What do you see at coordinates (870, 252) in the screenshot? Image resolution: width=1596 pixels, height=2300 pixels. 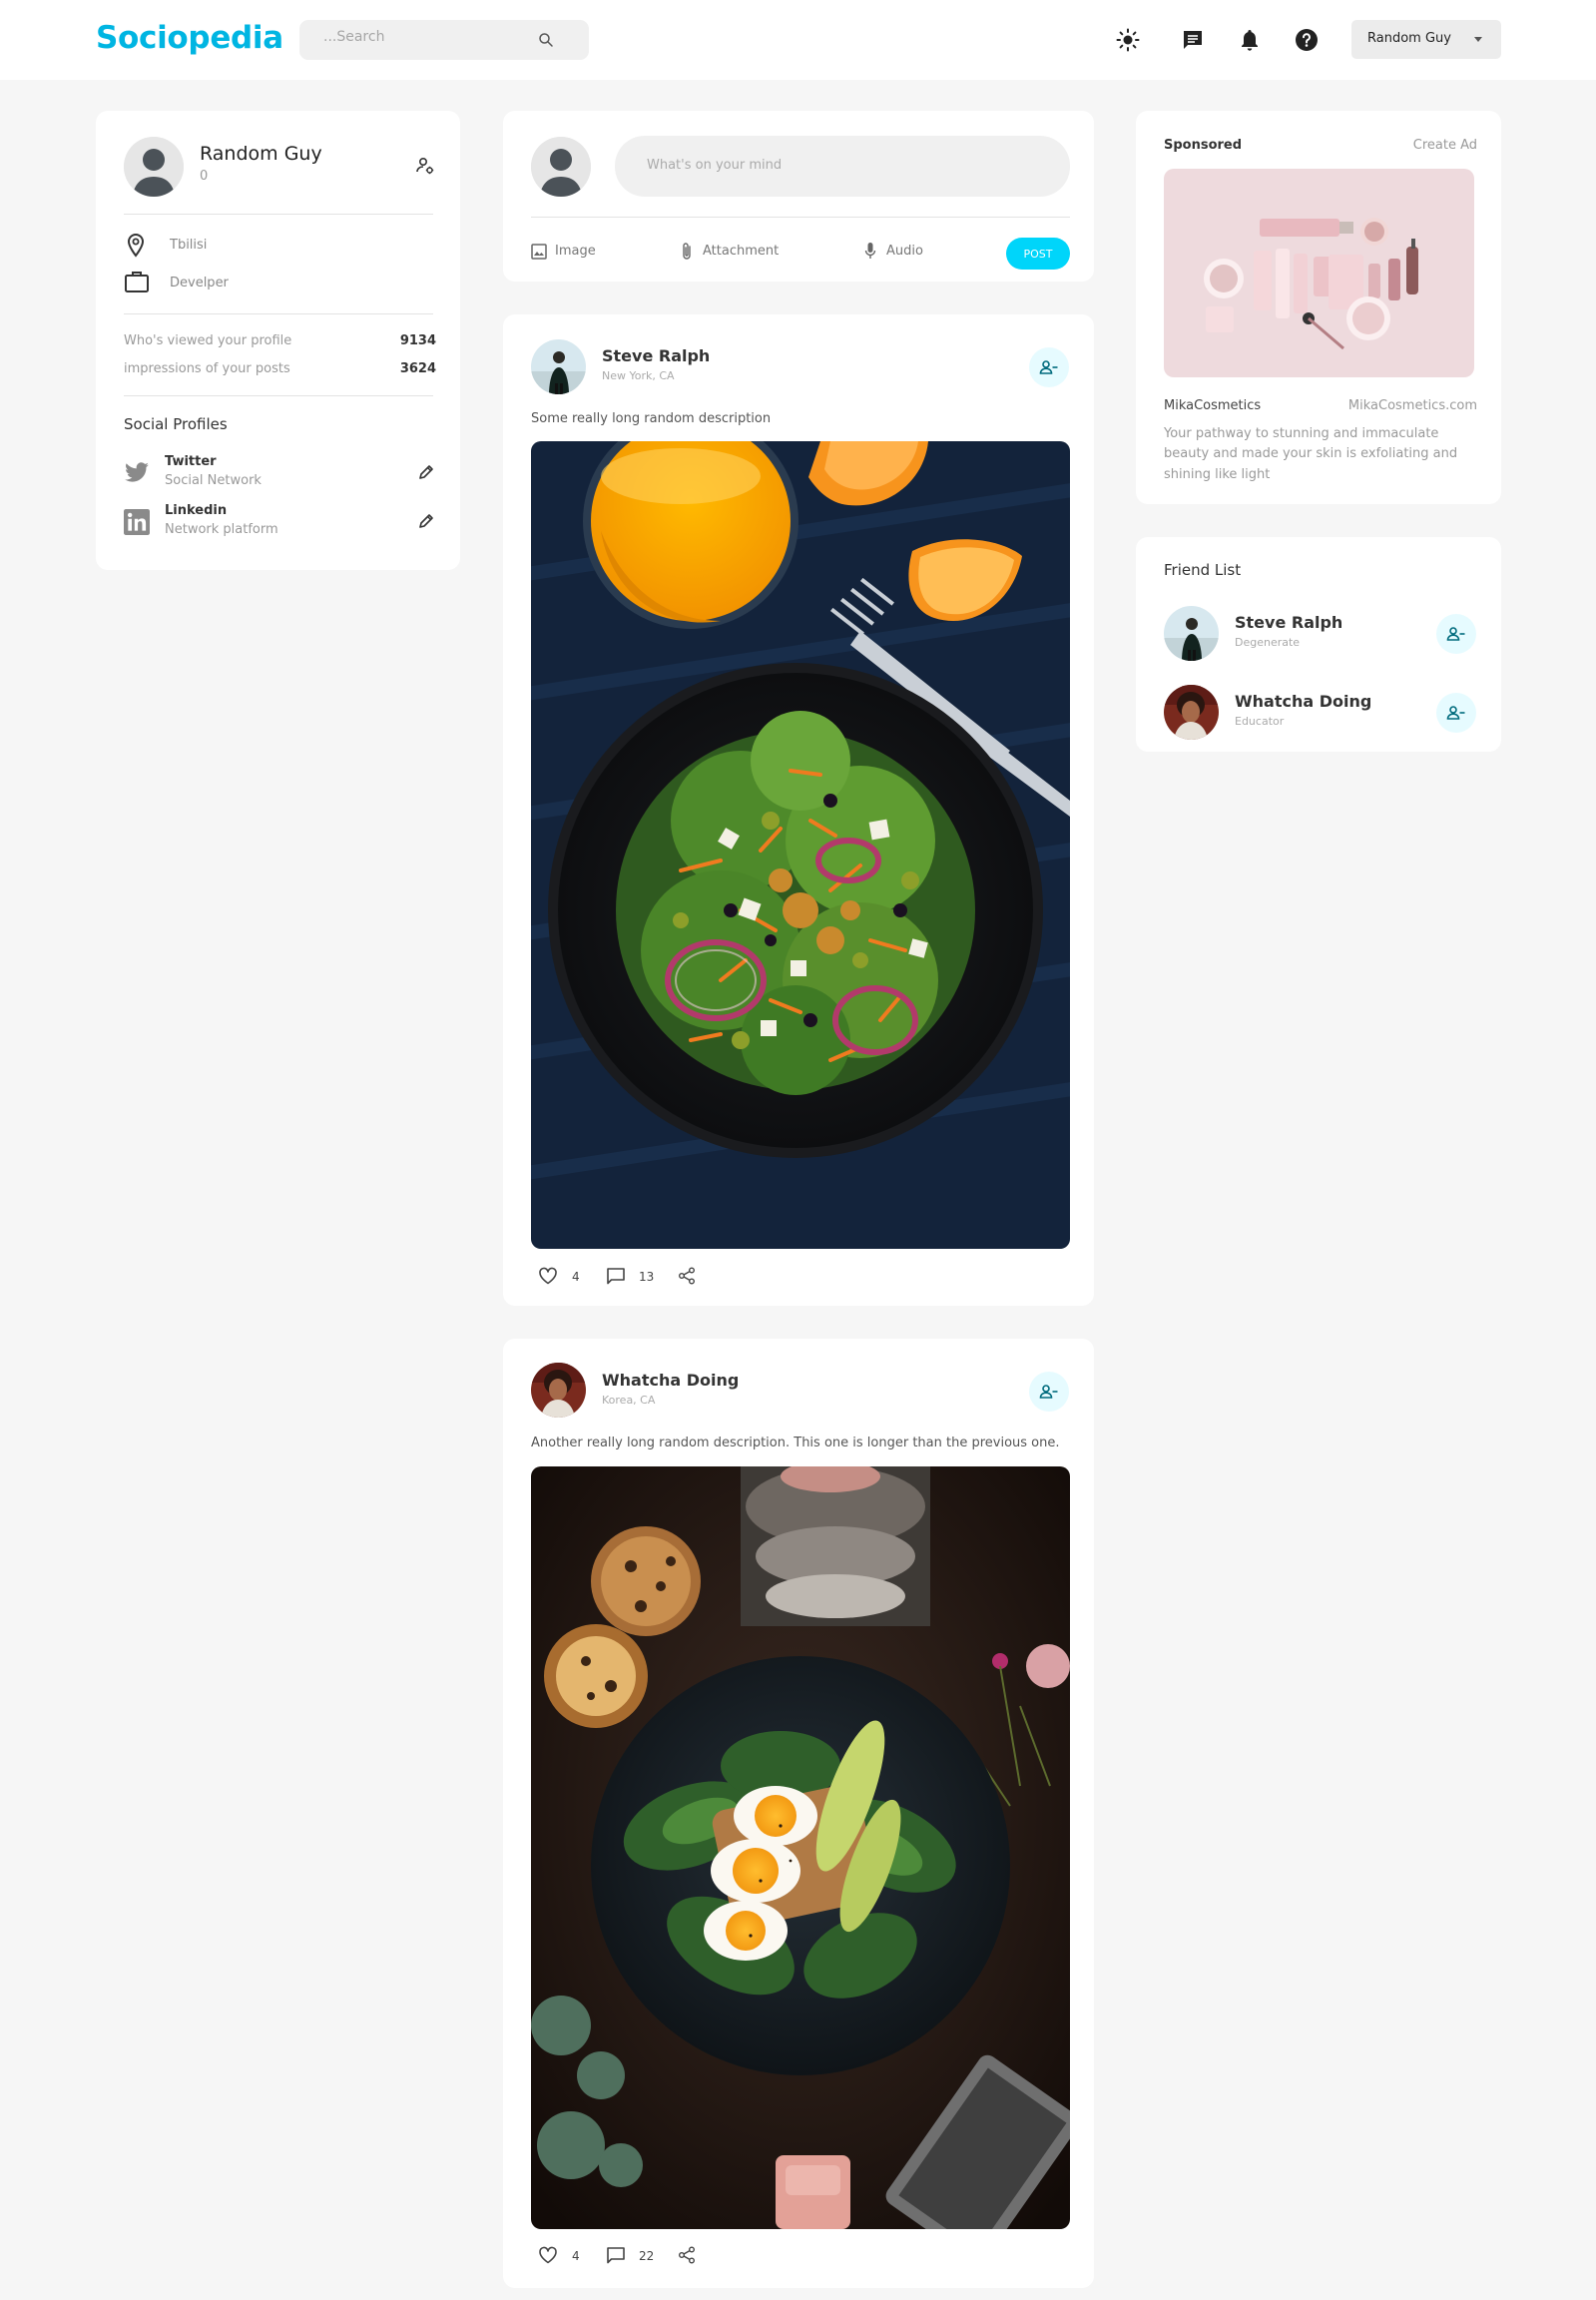 I see `microphone-icon` at bounding box center [870, 252].